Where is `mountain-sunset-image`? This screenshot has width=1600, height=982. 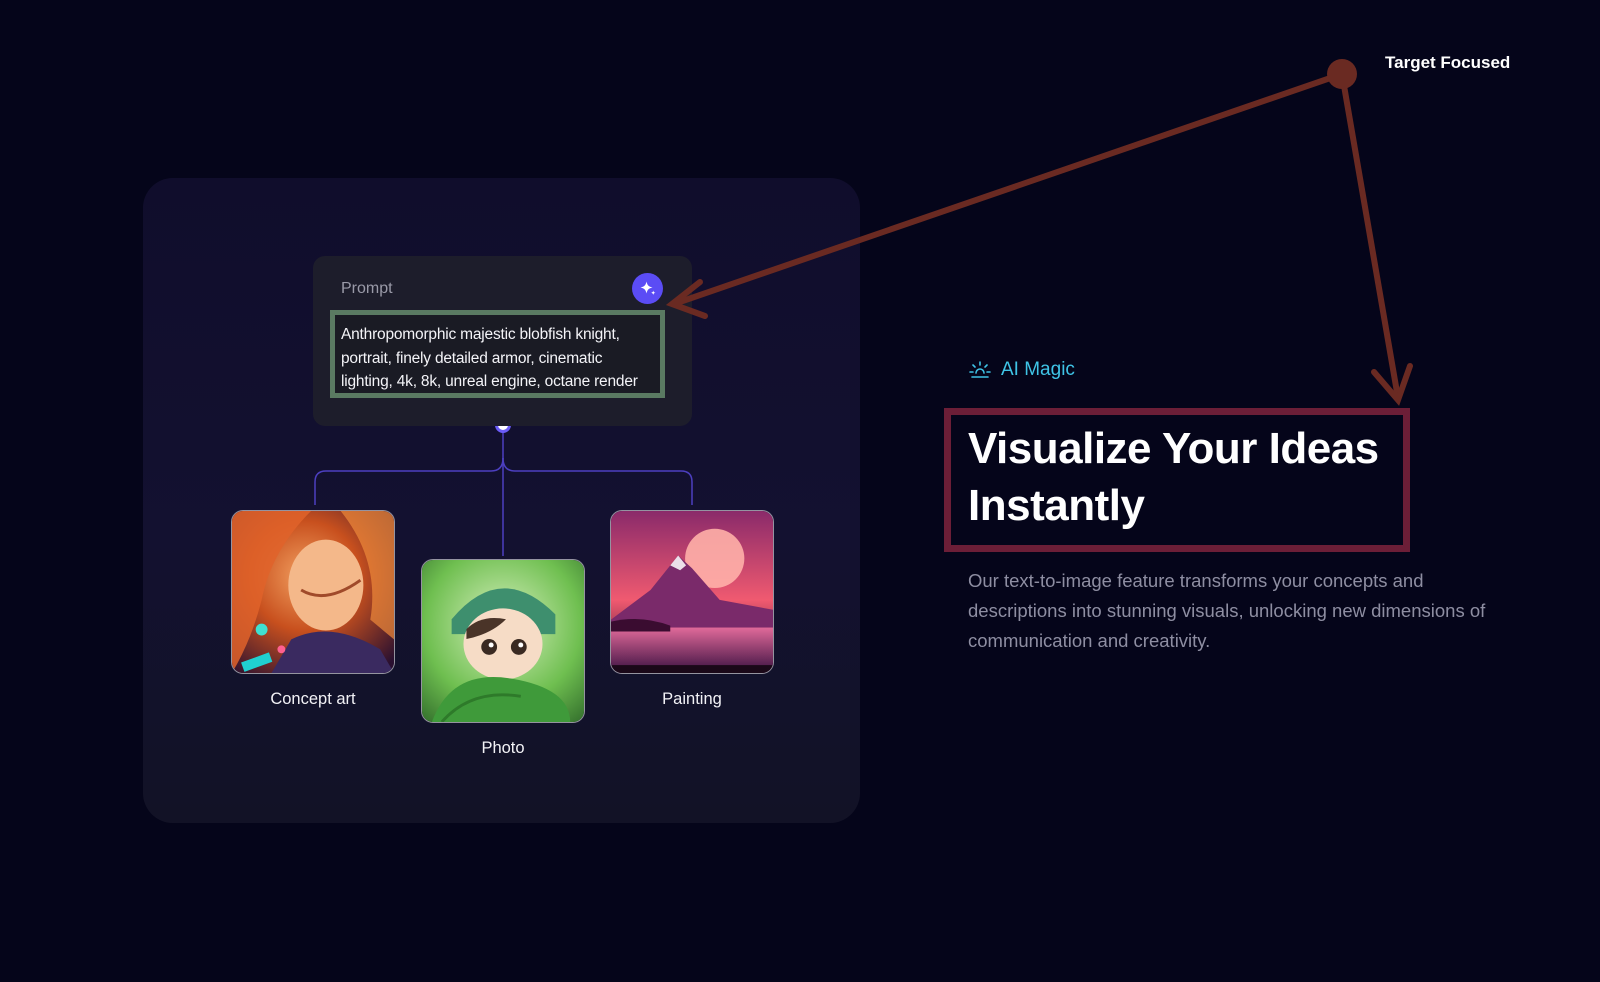 mountain-sunset-image is located at coordinates (692, 592).